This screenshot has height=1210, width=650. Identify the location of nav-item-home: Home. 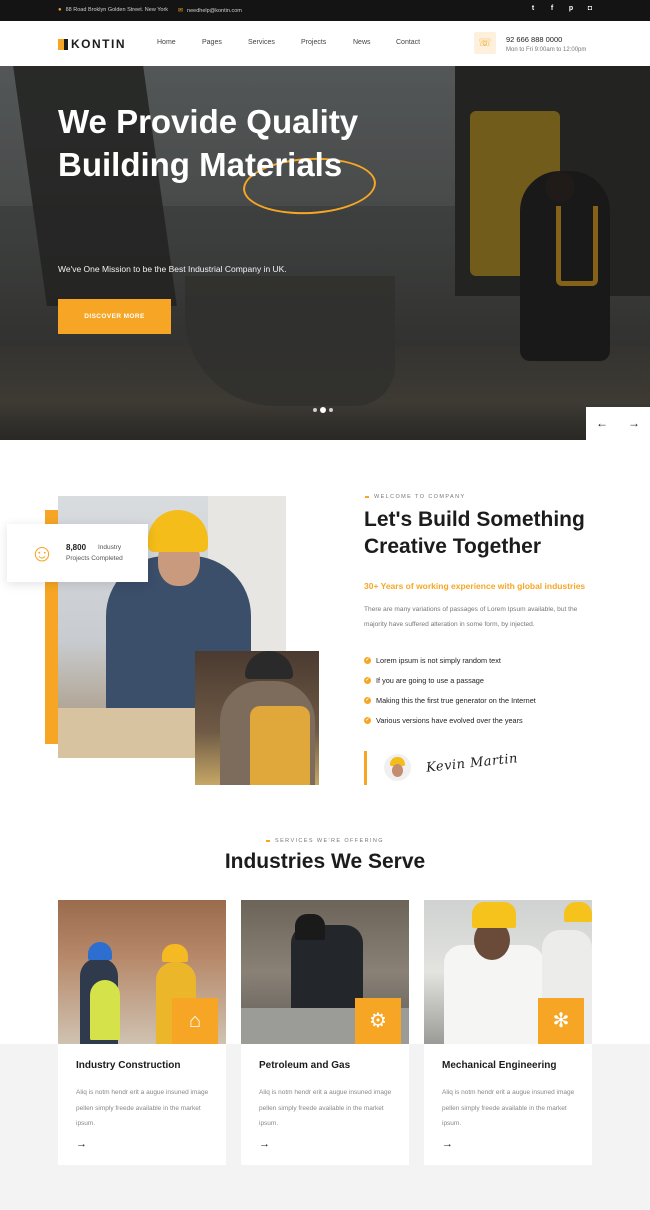
(179, 42).